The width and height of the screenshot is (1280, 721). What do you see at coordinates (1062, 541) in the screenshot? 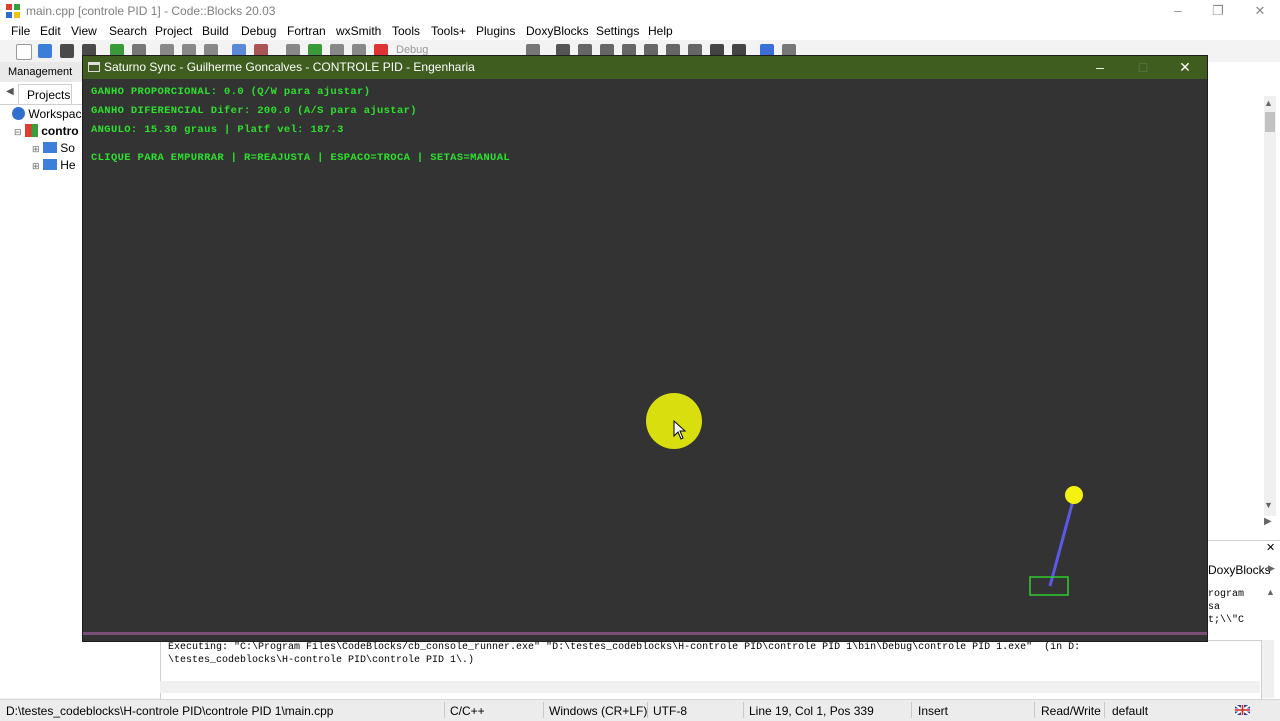
I see `pendulum-rod` at bounding box center [1062, 541].